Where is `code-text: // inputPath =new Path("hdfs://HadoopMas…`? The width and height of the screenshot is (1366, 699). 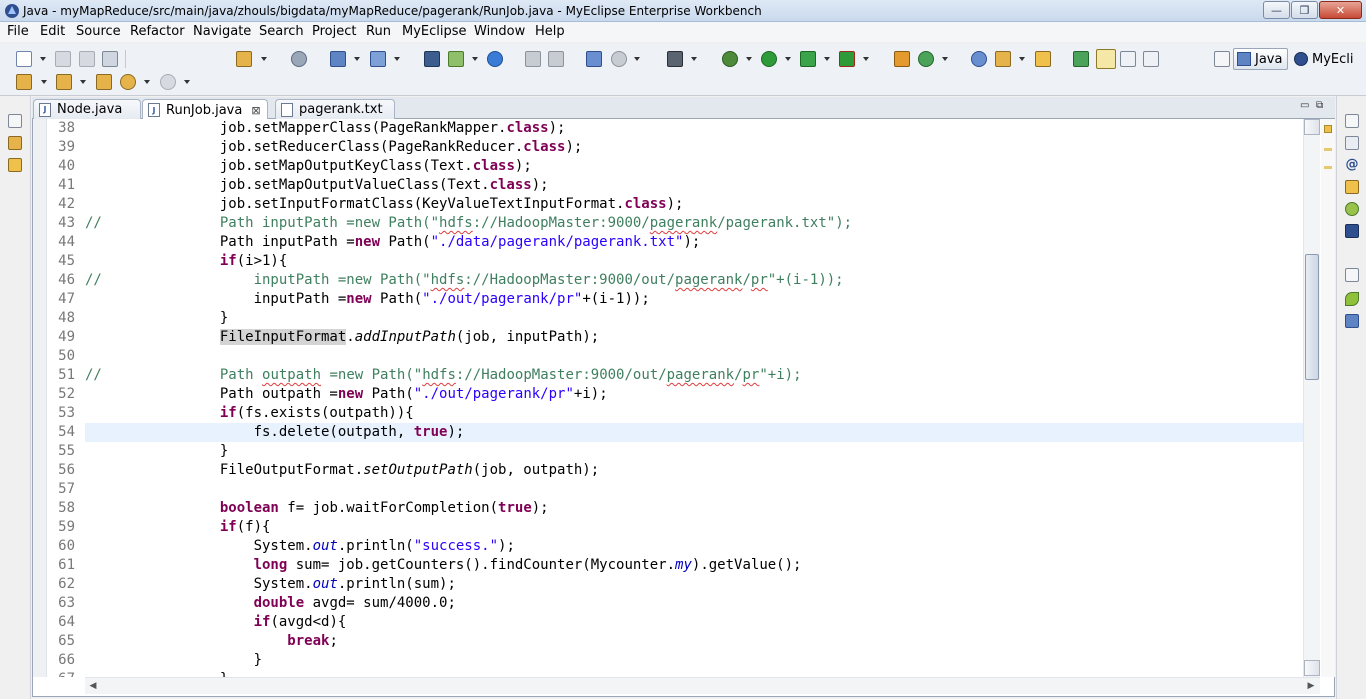
code-text: // inputPath =new Path("hdfs://HadoopMas… is located at coordinates (464, 280).